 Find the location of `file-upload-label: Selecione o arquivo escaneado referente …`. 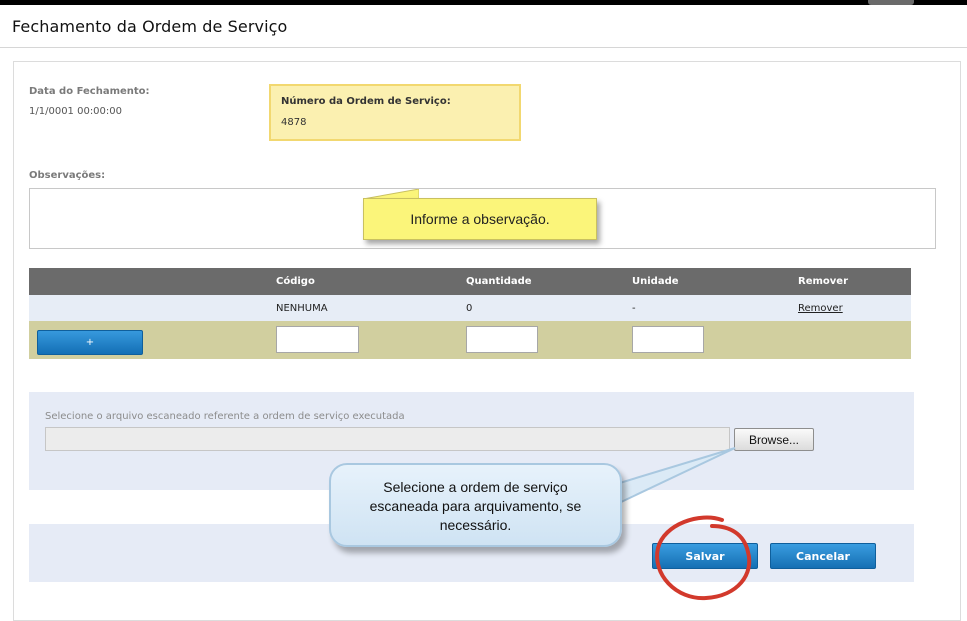

file-upload-label: Selecione o arquivo escaneado referente … is located at coordinates (225, 416).